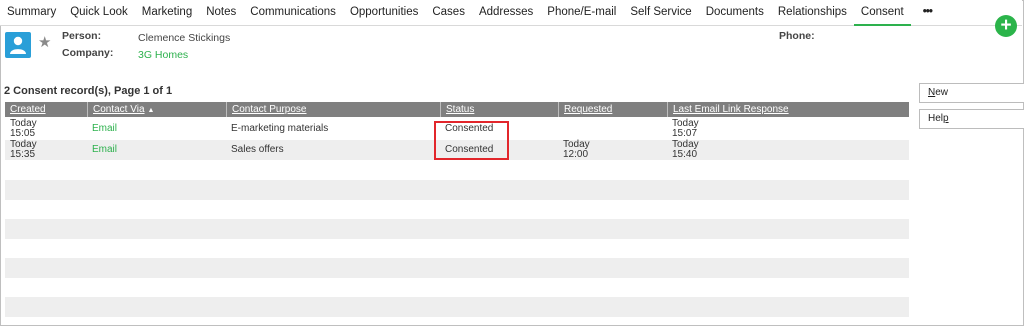 This screenshot has width=1024, height=326. I want to click on tab-addresses: Addresses, so click(506, 13).